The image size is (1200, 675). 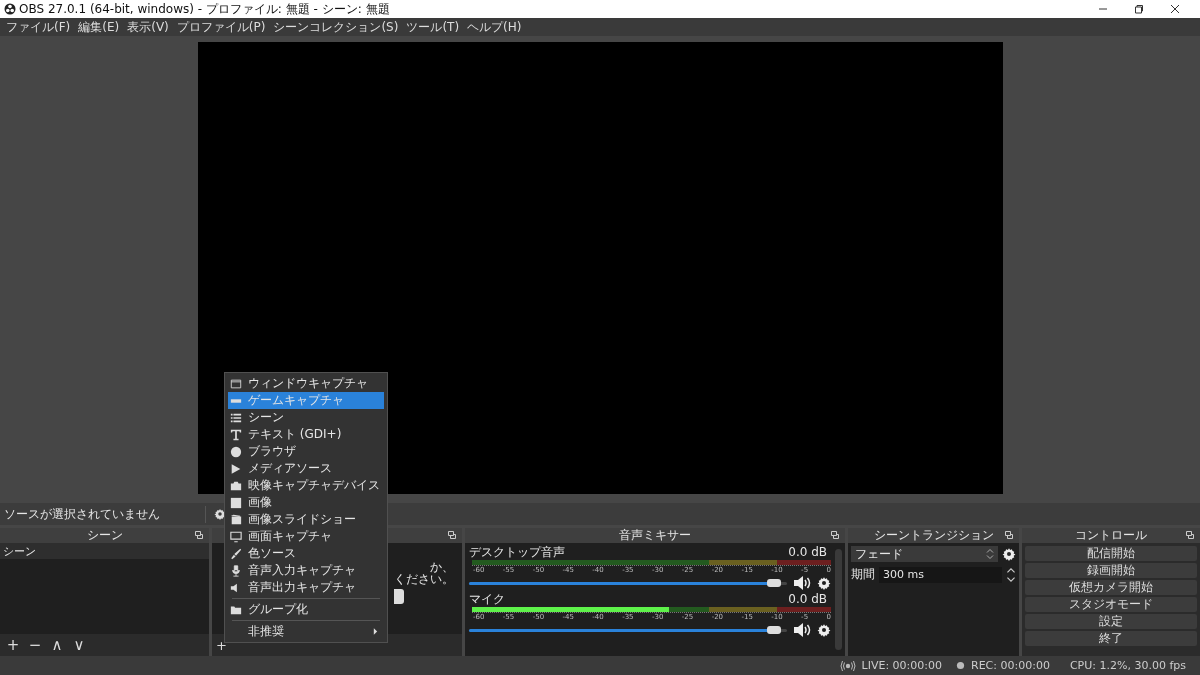 What do you see at coordinates (1139, 9) in the screenshot?
I see `restore-icon` at bounding box center [1139, 9].